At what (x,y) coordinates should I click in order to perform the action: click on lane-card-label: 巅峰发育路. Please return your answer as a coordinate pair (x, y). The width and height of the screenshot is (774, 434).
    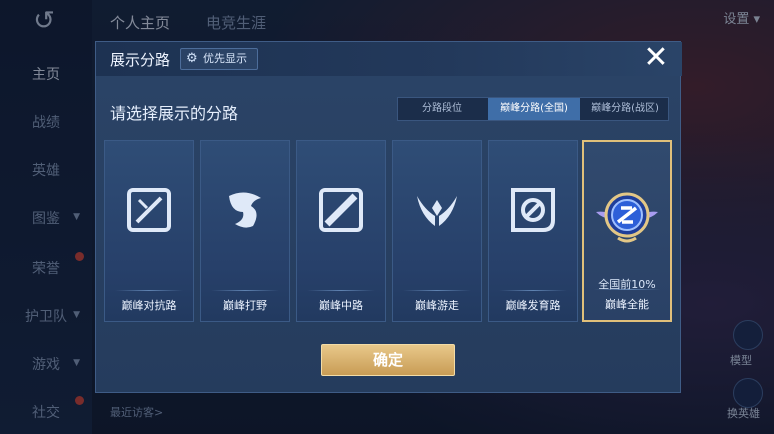
    Looking at the image, I should click on (533, 305).